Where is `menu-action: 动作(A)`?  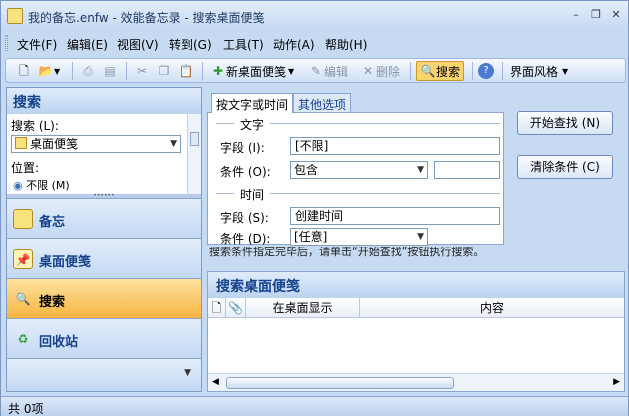
menu-action: 动作(A) is located at coordinates (294, 44).